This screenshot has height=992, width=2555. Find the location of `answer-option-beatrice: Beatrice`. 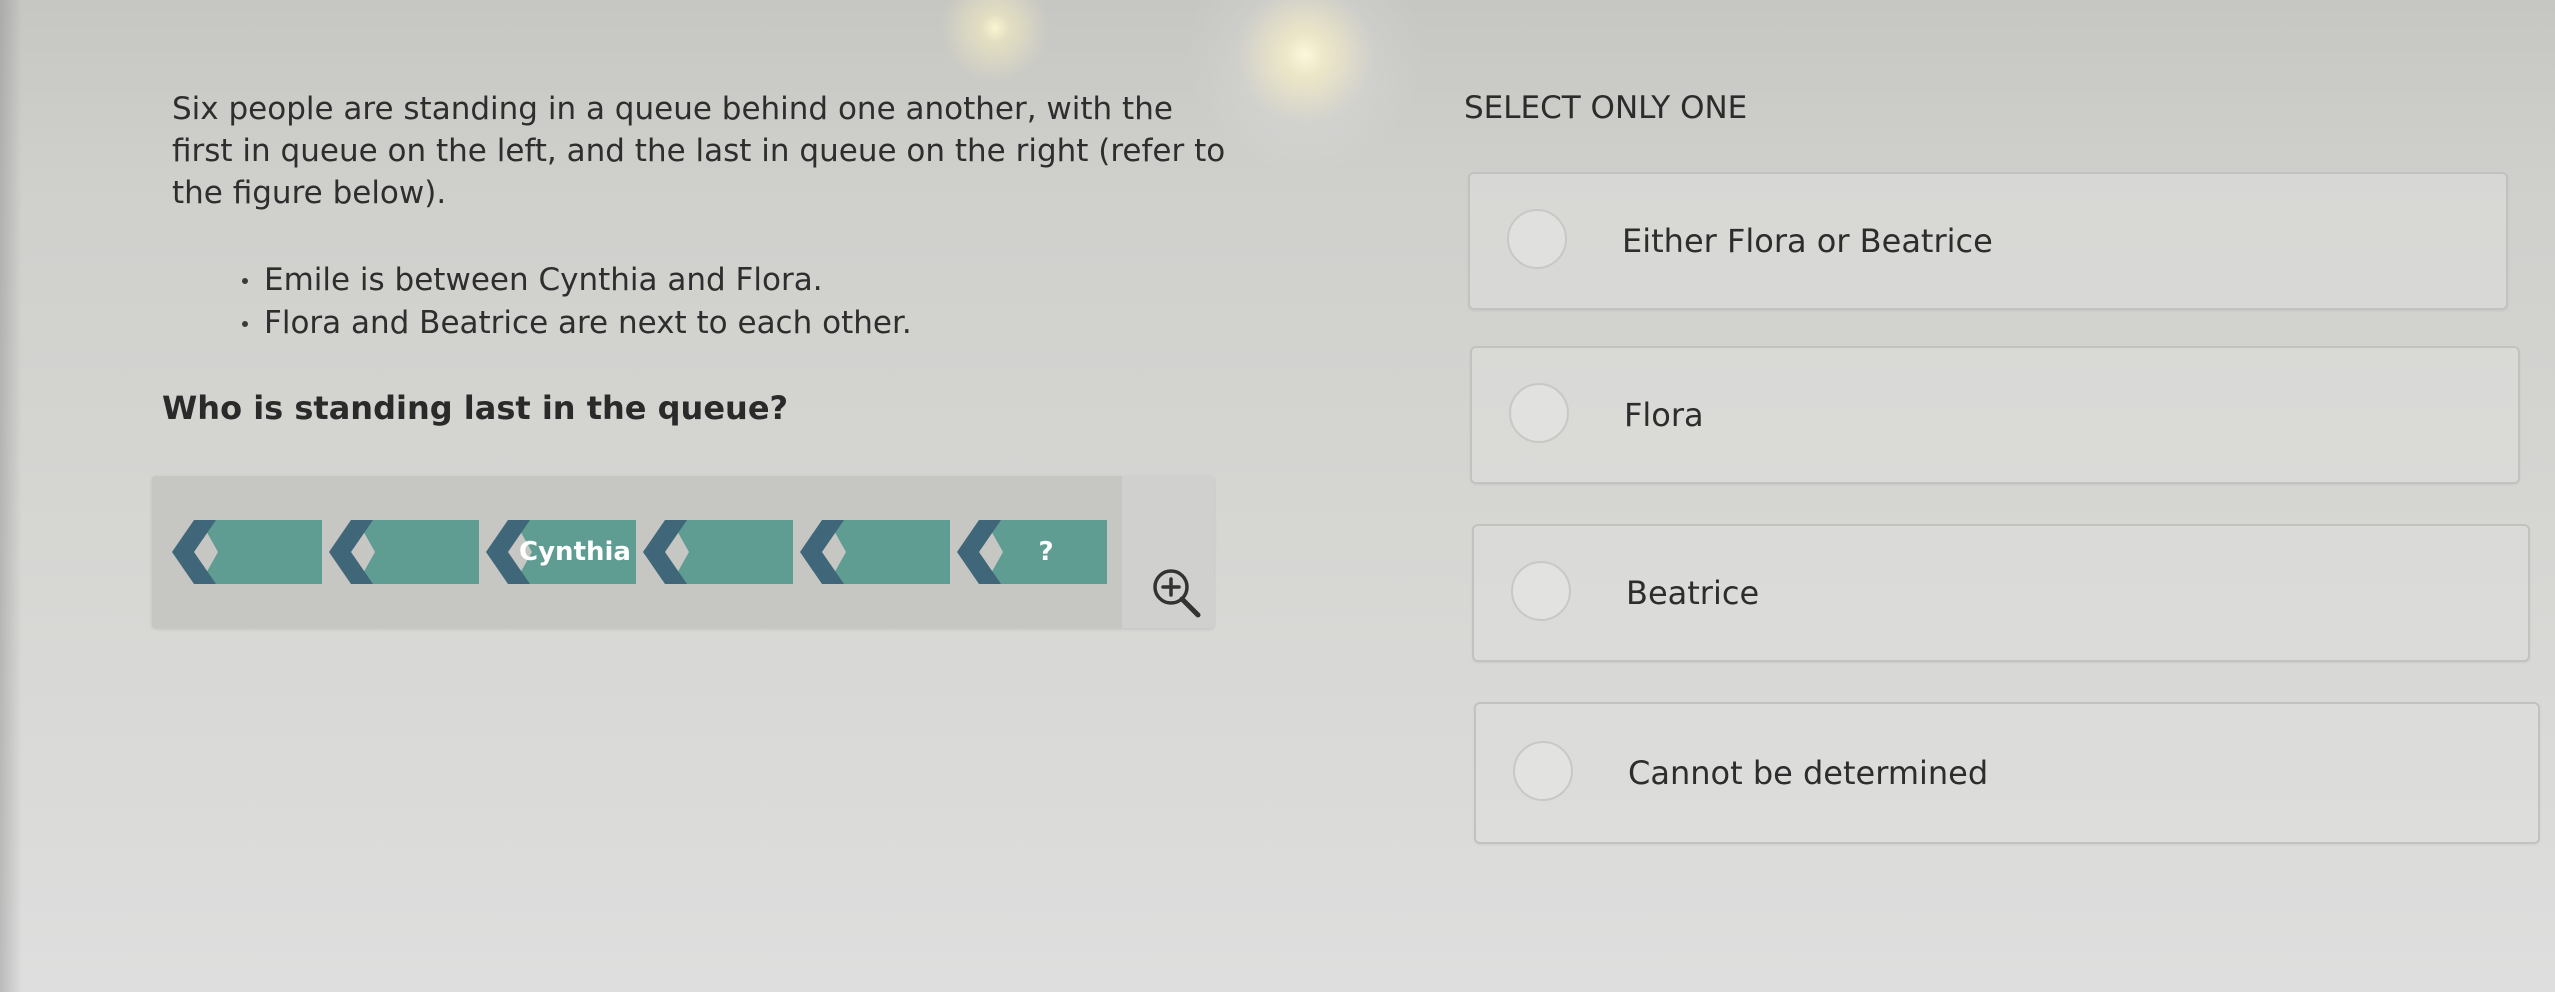

answer-option-beatrice: Beatrice is located at coordinates (2001, 593).